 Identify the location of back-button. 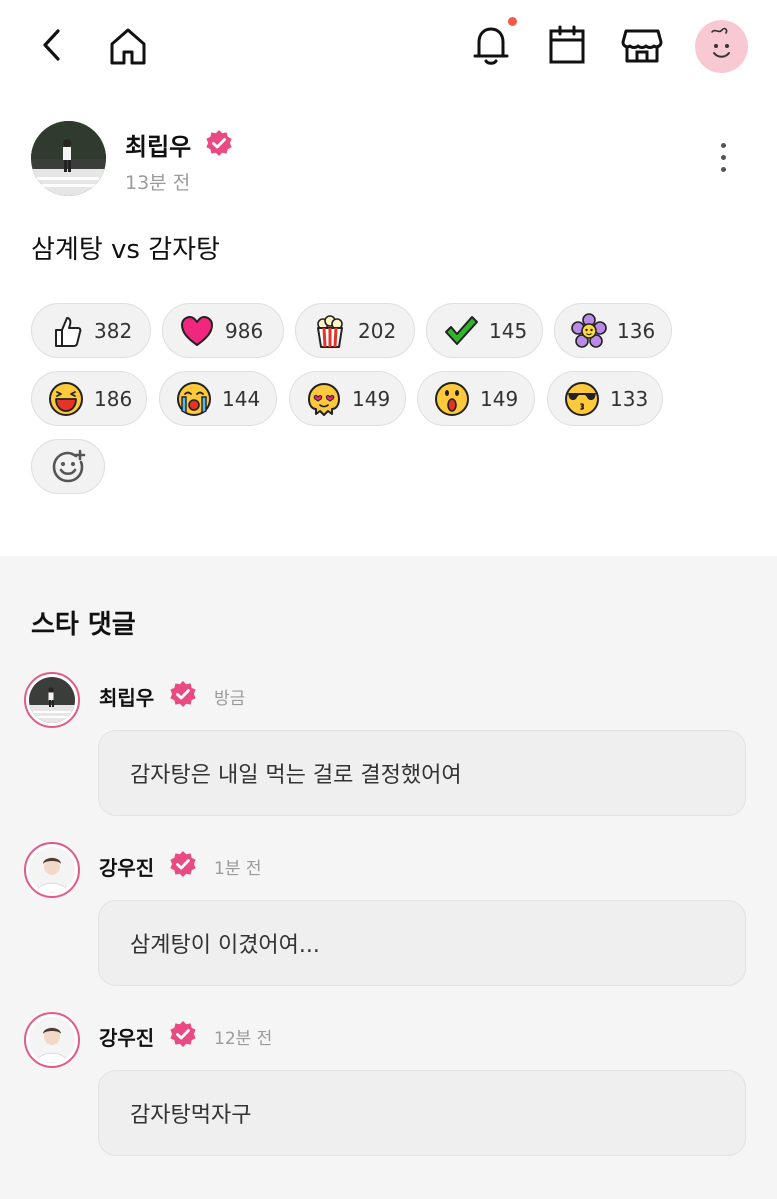
(52, 45).